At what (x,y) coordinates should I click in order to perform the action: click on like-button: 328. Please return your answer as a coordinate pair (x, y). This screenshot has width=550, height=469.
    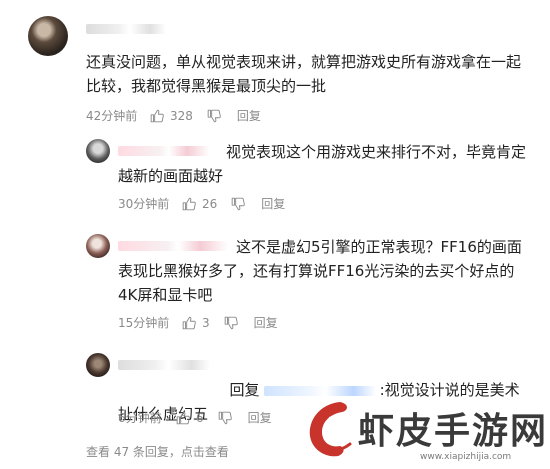
    Looking at the image, I should click on (171, 116).